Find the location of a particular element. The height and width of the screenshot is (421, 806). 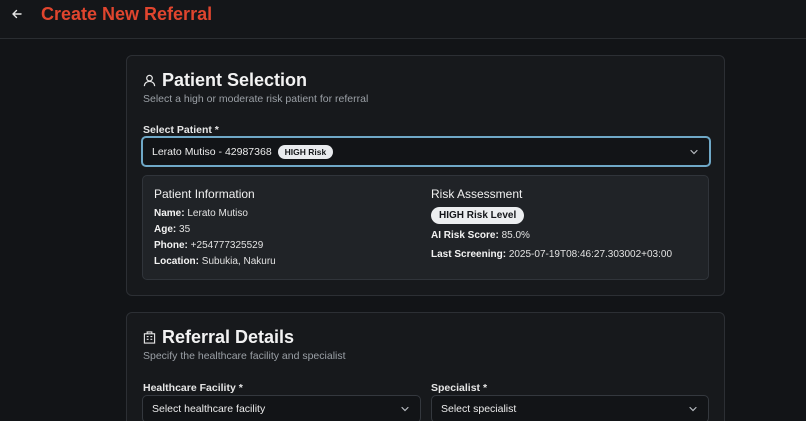

patient-phone: Phone: +254777325529 is located at coordinates (209, 245).